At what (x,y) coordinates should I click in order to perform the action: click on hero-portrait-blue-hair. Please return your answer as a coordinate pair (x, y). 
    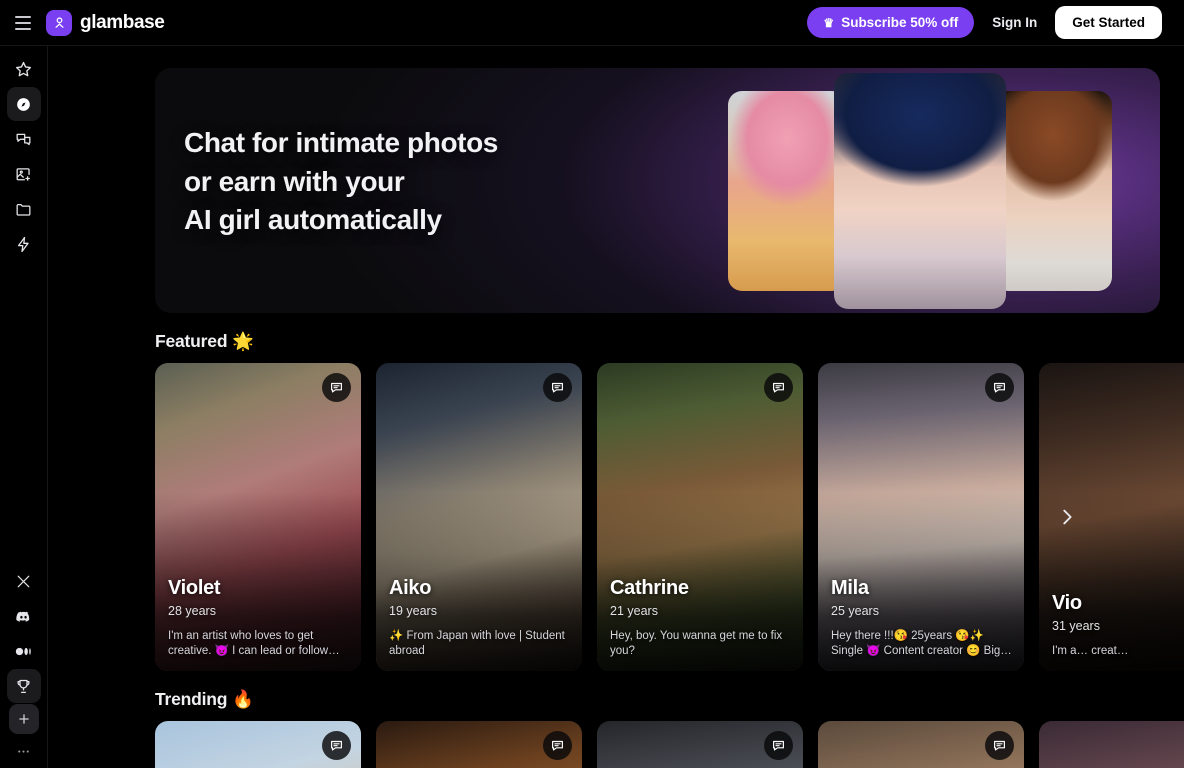
    Looking at the image, I should click on (920, 190).